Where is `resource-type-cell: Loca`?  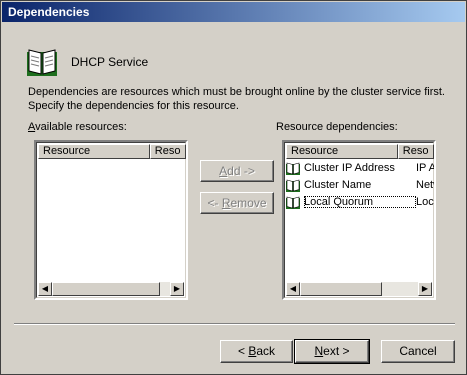 resource-type-cell: Loca is located at coordinates (425, 202).